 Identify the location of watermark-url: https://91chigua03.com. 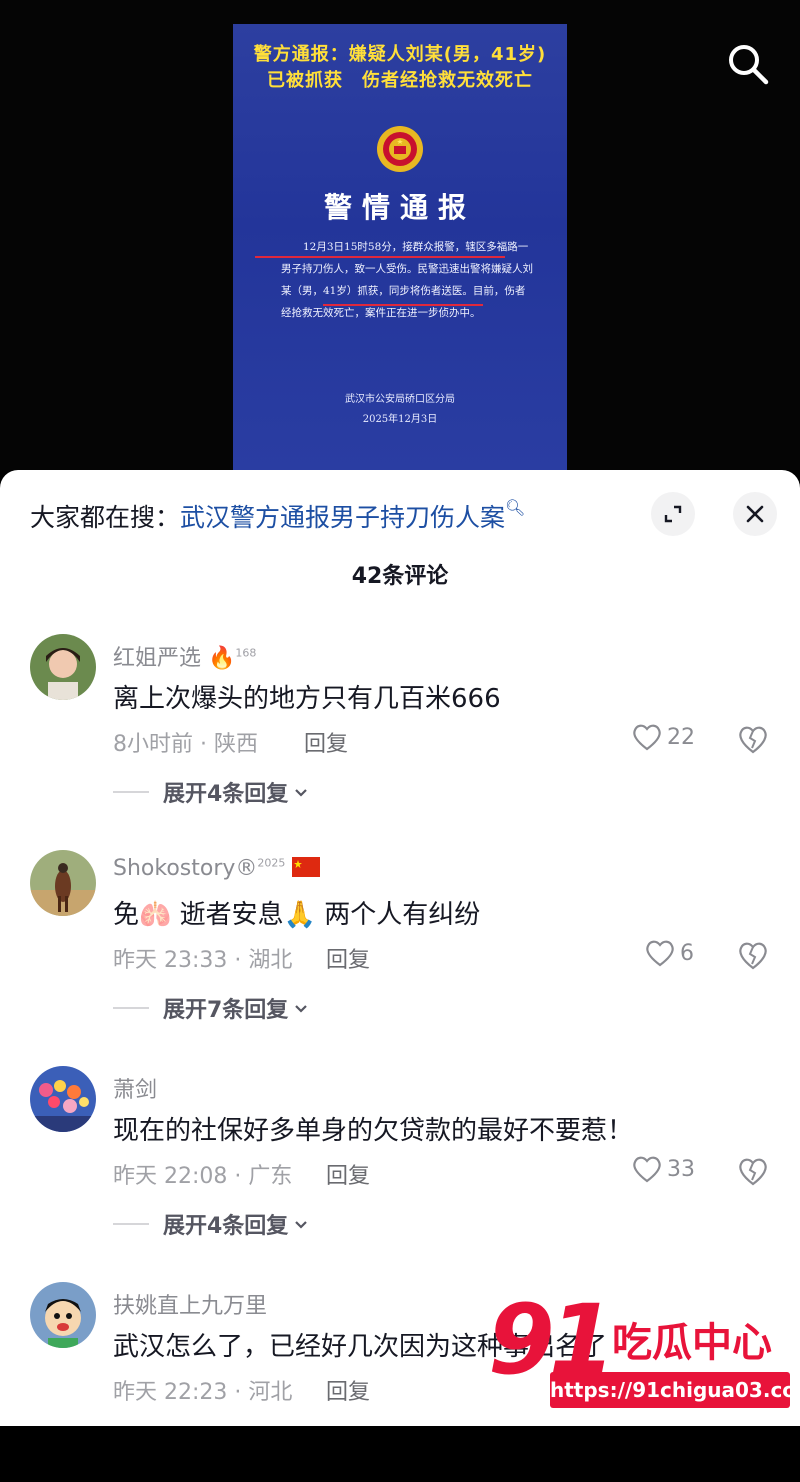
(675, 1390).